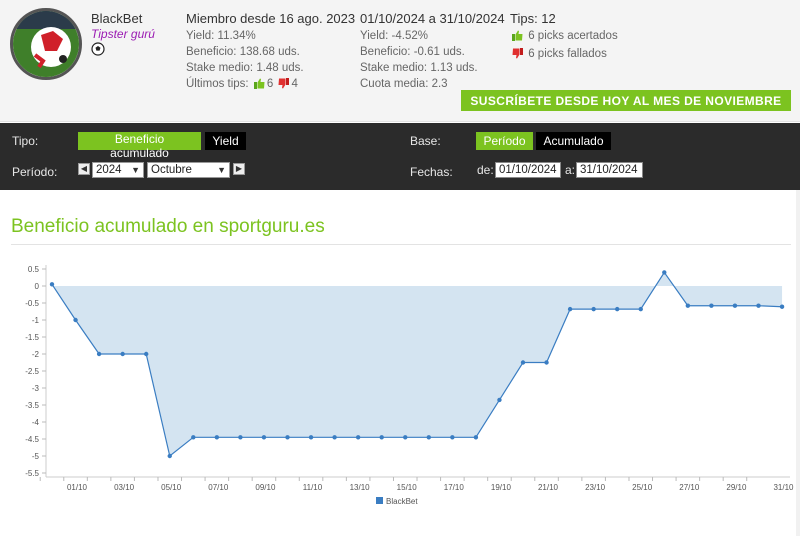 This screenshot has height=536, width=800. I want to click on y-tick-label: -5.5, so click(32, 473).